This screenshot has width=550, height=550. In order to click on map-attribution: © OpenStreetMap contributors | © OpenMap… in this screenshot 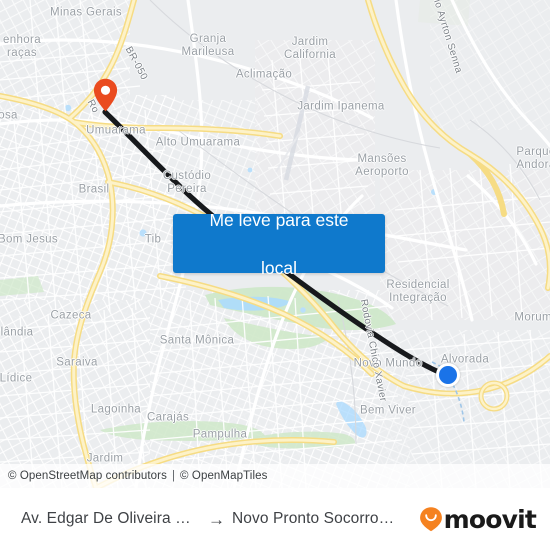, I will do `click(275, 476)`.